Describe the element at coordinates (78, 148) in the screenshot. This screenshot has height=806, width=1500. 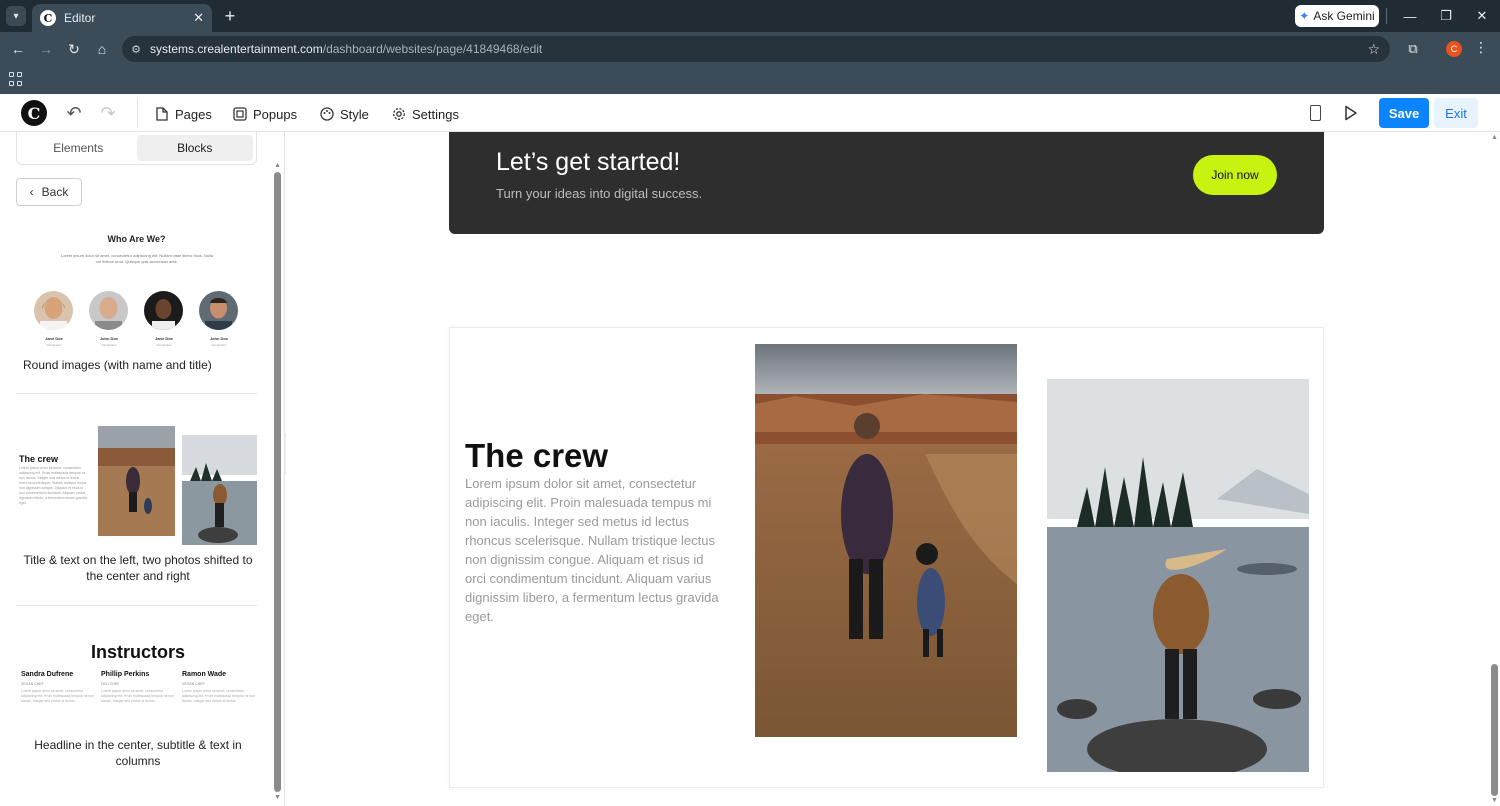
I see `tab-elements: Elements` at that location.